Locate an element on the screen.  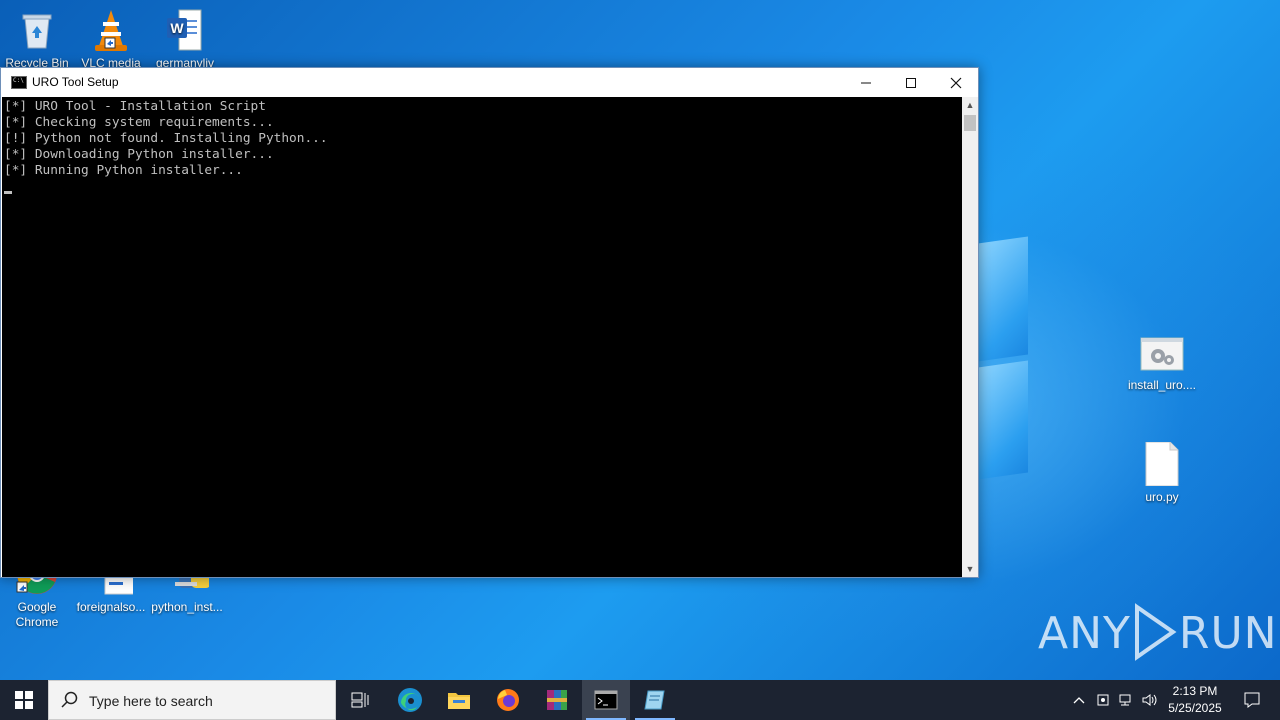
taskbar-clock: 2:13 PM 5/25/2025 is located at coordinates (1195, 700).